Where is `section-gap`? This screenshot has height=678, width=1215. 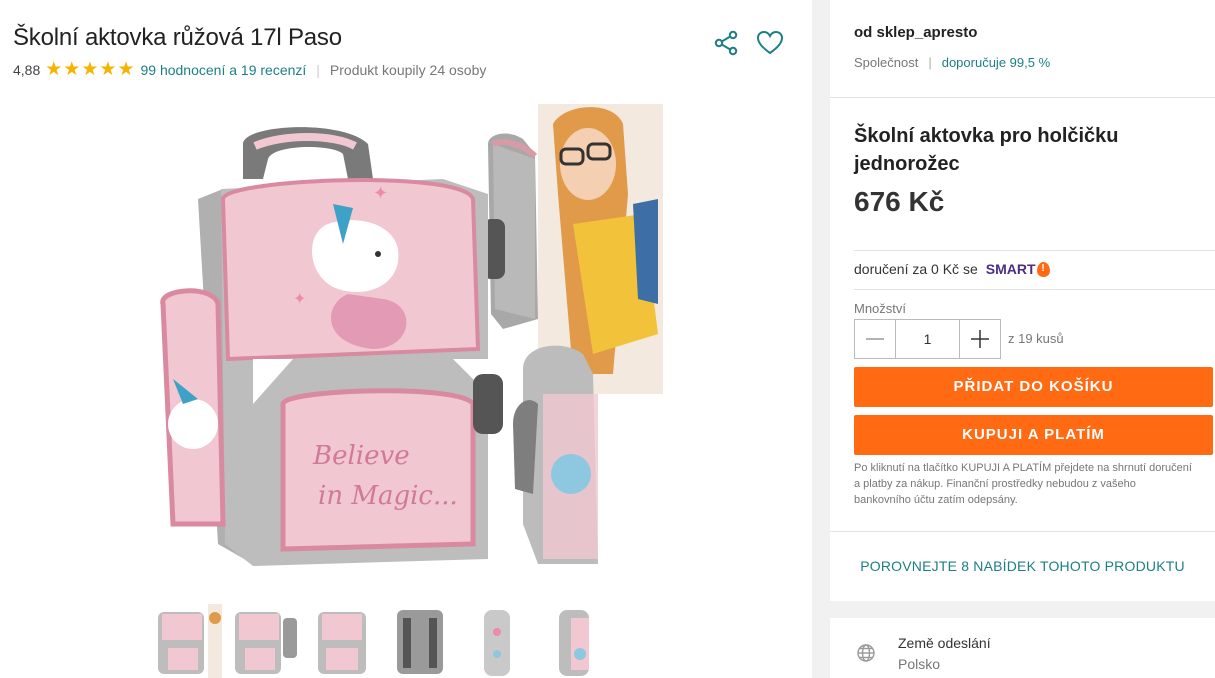 section-gap is located at coordinates (1022, 609).